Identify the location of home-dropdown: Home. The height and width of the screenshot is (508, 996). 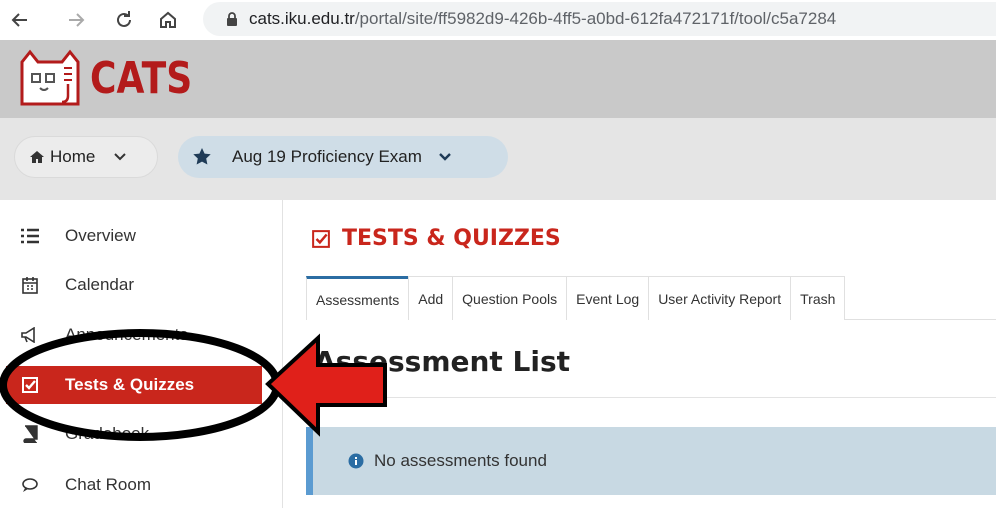
(86, 157).